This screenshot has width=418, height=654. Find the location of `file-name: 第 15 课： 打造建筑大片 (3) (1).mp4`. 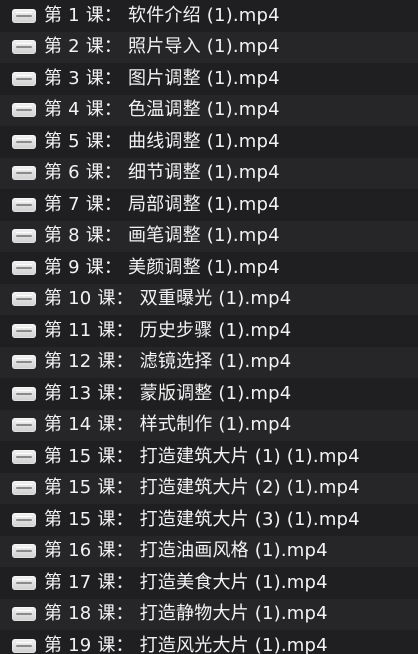

file-name: 第 15 课： 打造建筑大片 (3) (1).mp4 is located at coordinates (202, 519).